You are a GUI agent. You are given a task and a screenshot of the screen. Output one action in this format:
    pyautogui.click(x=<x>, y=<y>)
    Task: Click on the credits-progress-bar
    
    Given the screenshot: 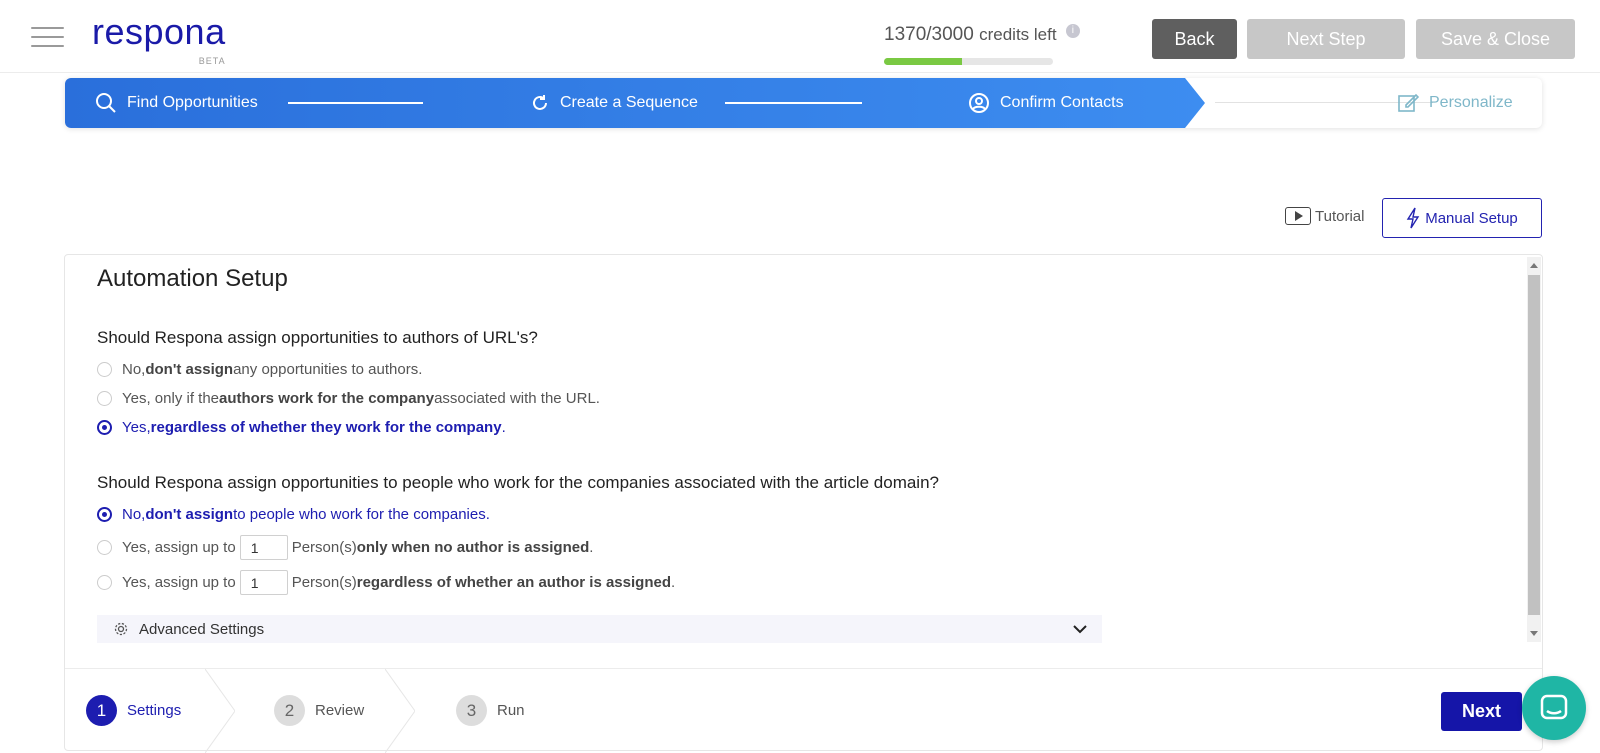 What is the action you would take?
    pyautogui.click(x=968, y=61)
    